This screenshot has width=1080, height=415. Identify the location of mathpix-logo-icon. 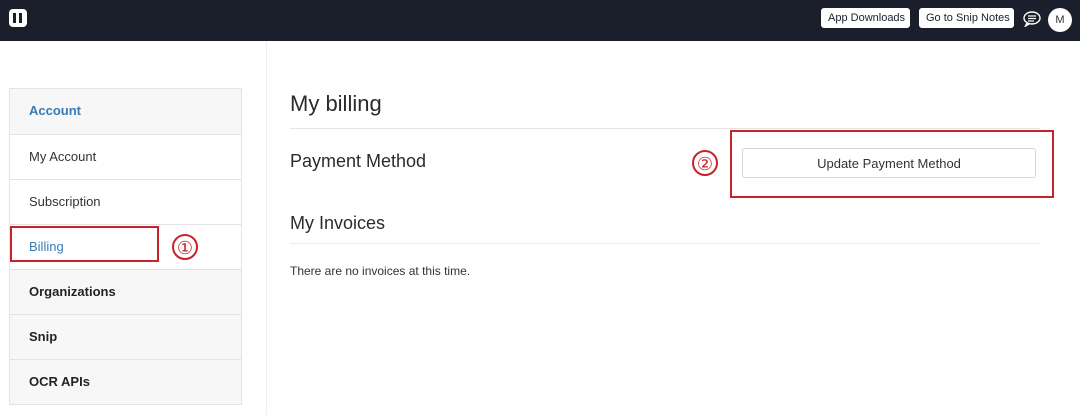
(18, 18).